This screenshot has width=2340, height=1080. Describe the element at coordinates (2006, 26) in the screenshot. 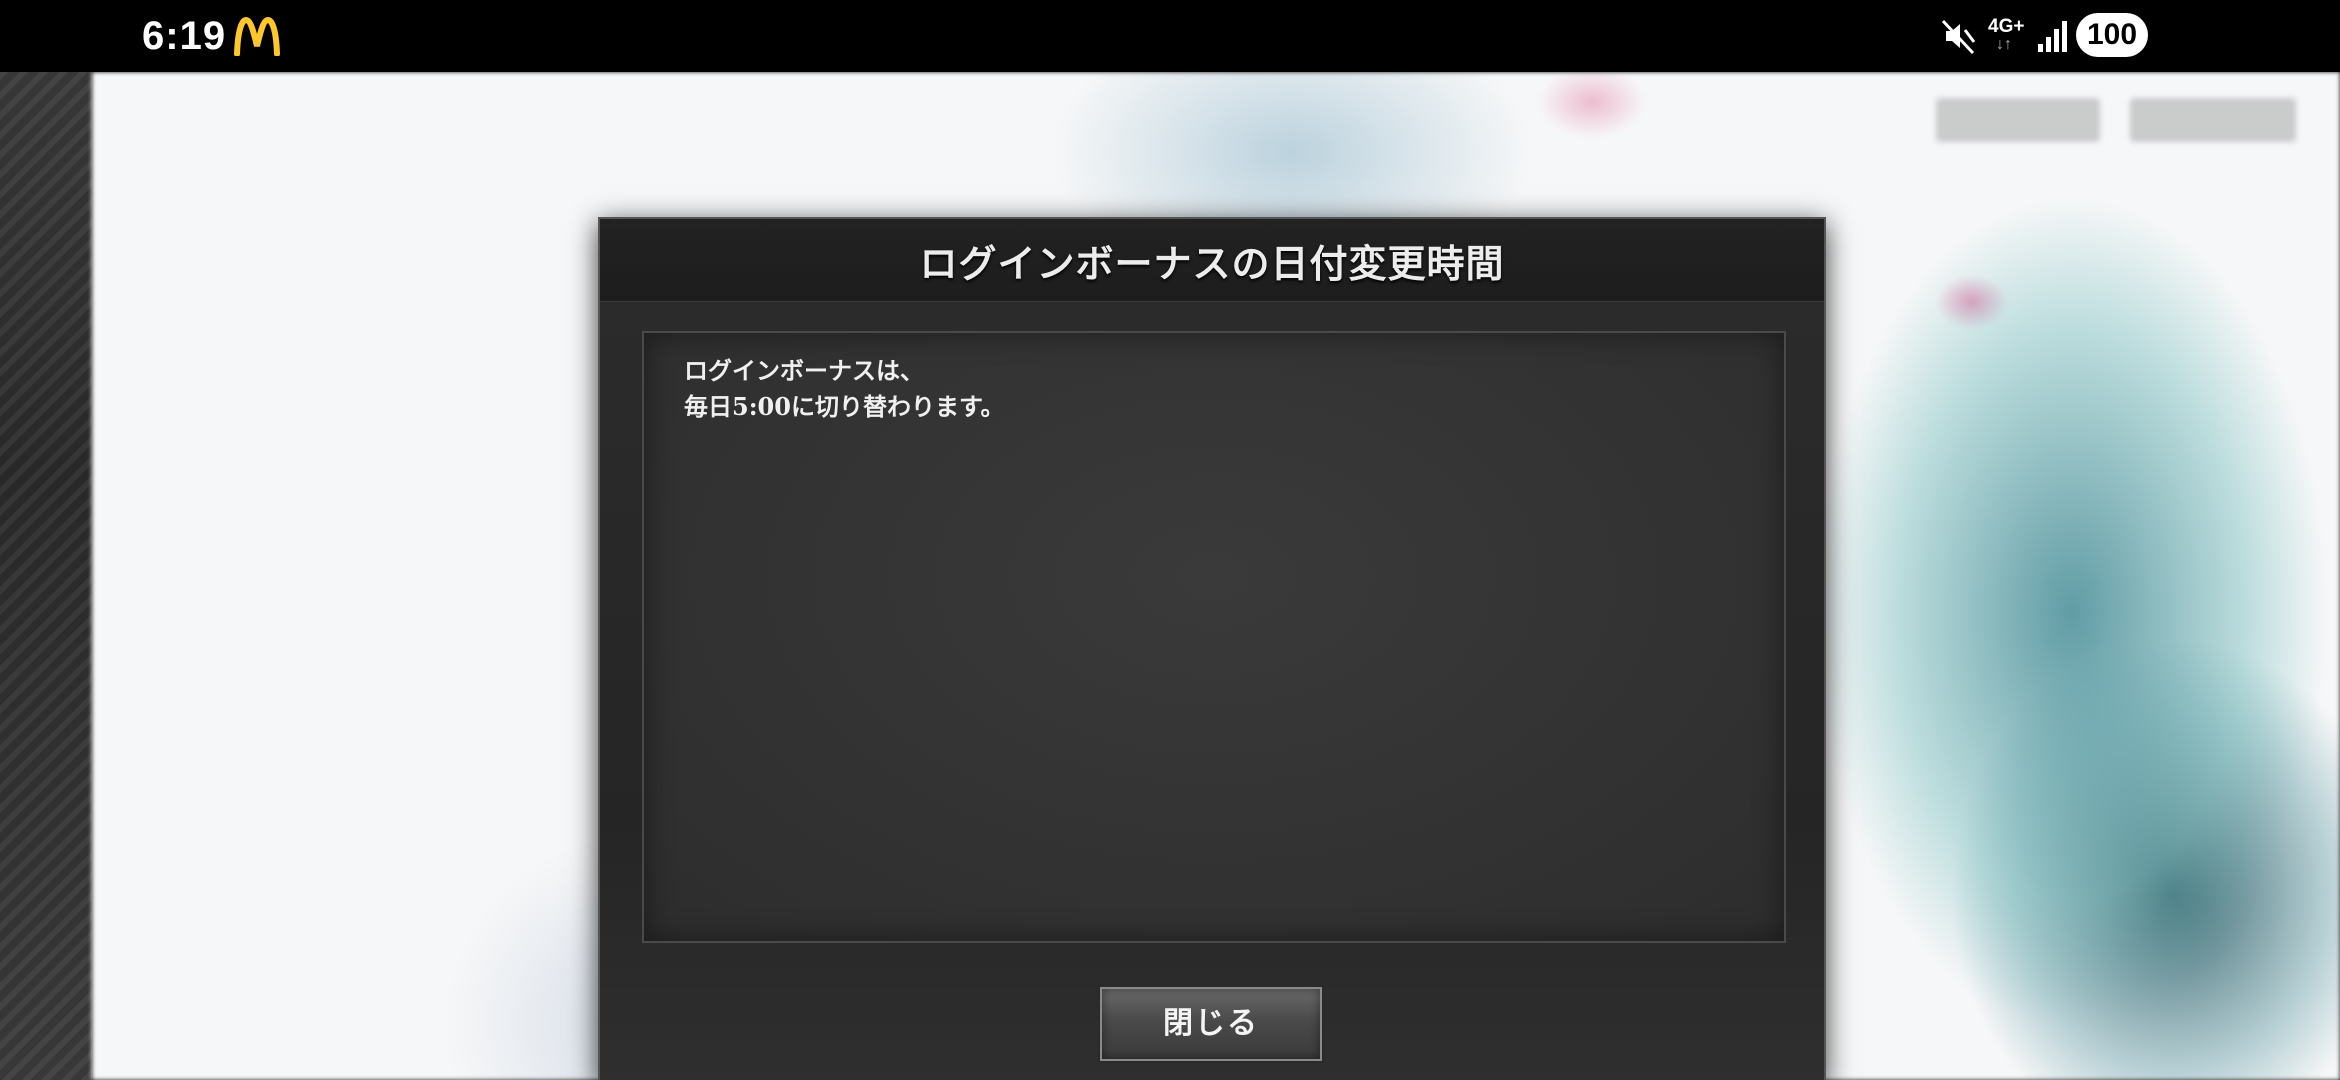

I see `network-label: 4G+` at that location.